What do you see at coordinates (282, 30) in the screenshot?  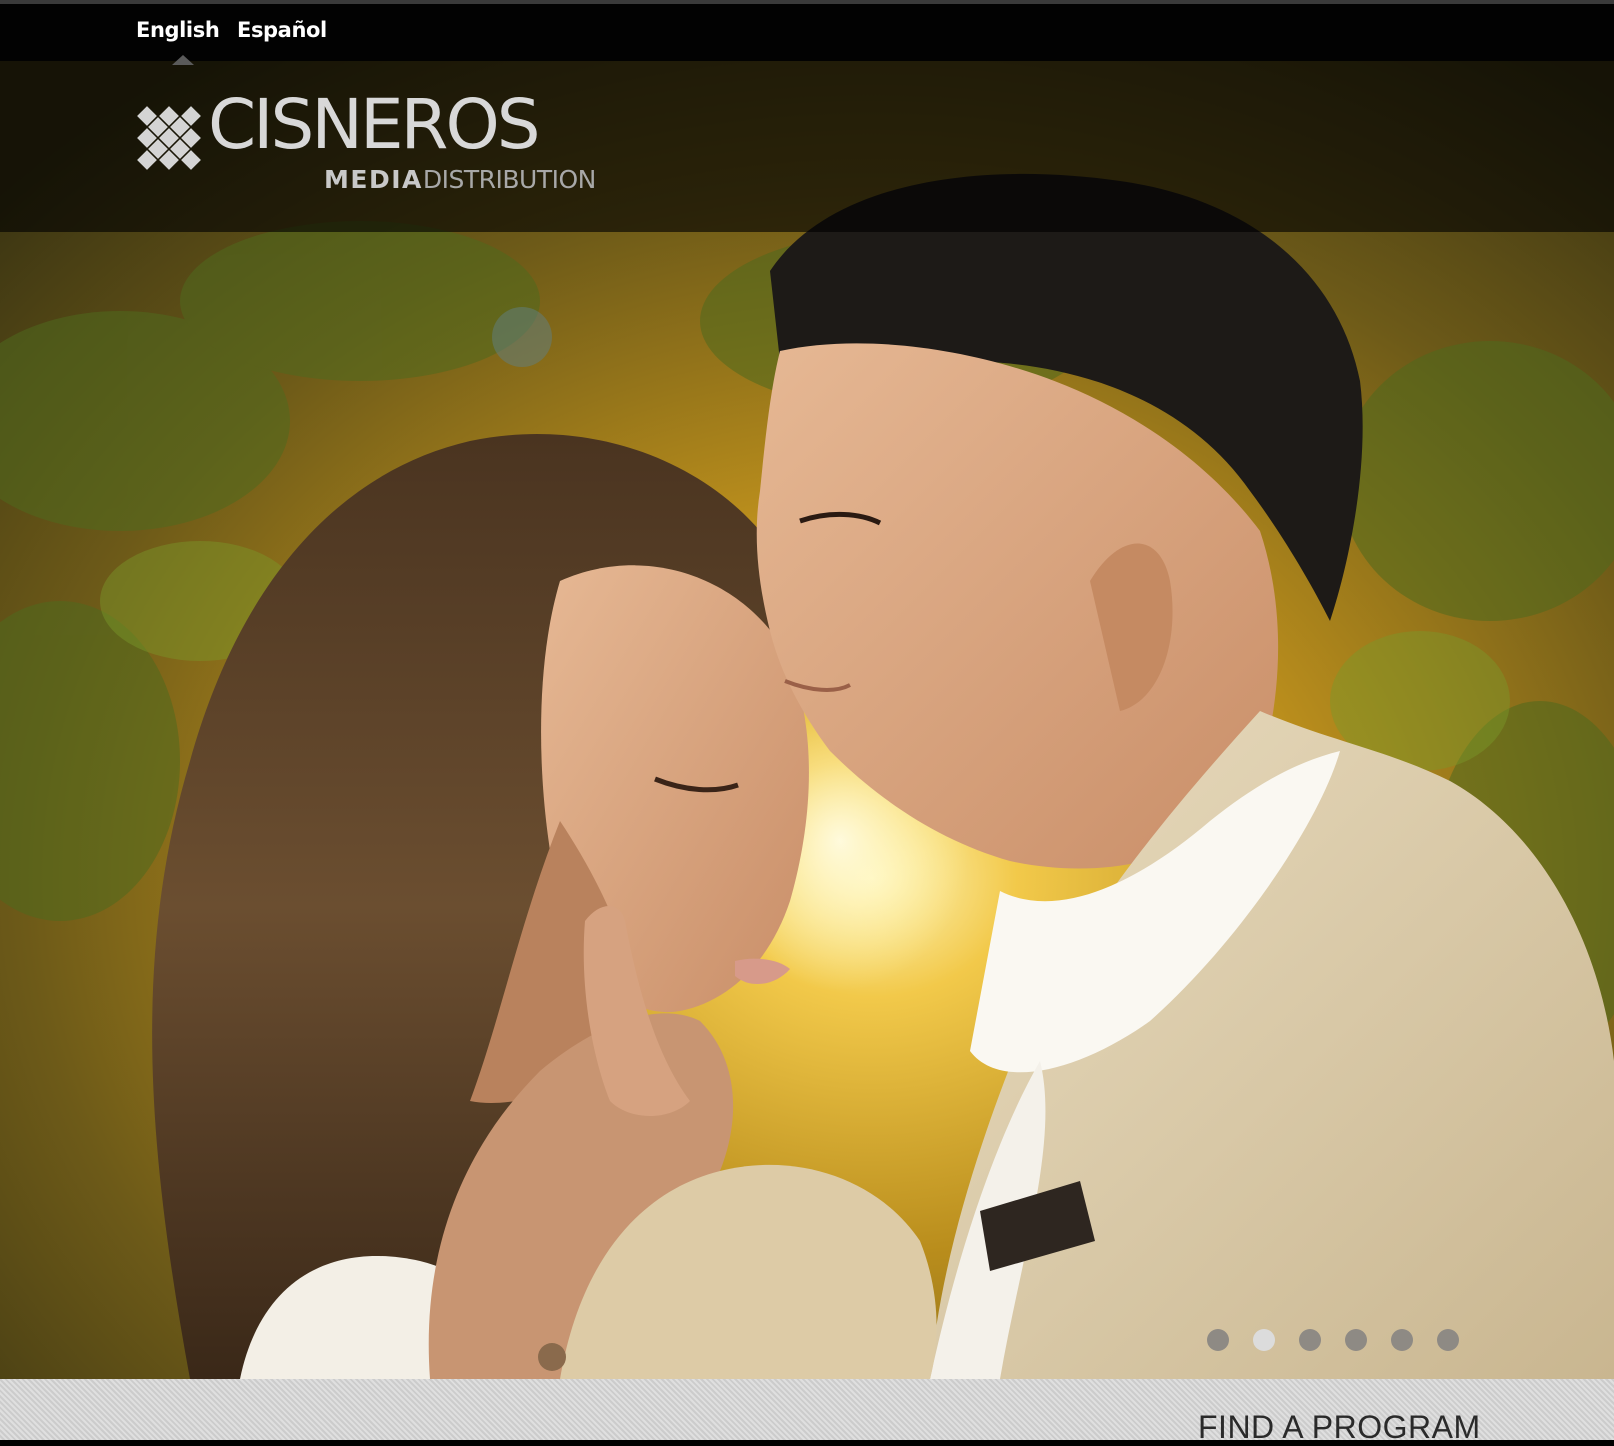 I see `language-spanish-link: Español` at bounding box center [282, 30].